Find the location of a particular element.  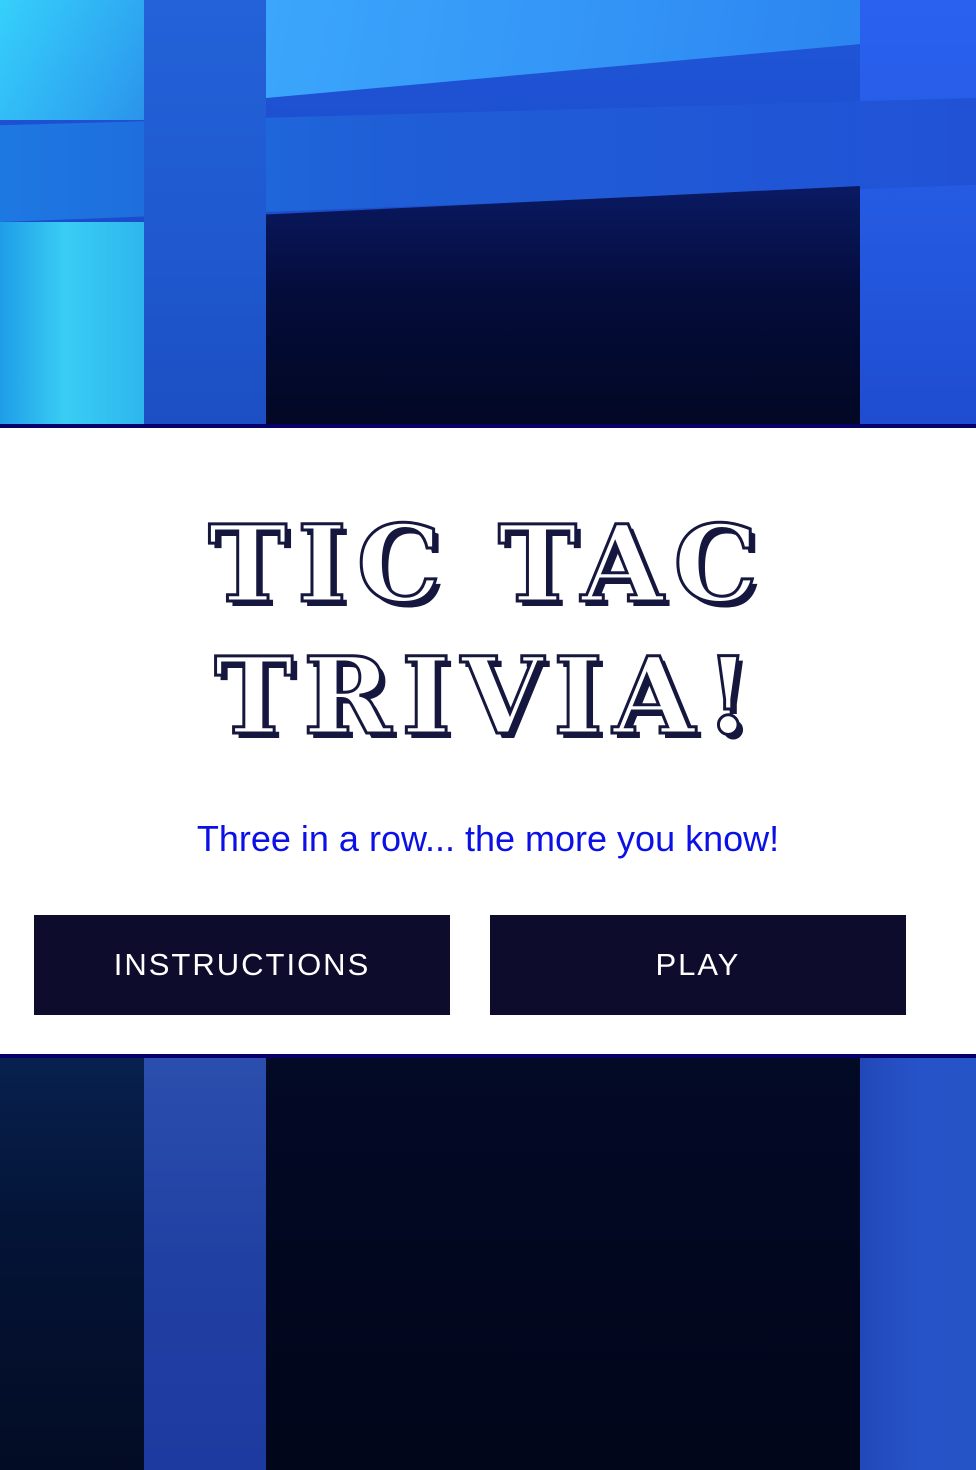

play-button: PLAY is located at coordinates (698, 965).